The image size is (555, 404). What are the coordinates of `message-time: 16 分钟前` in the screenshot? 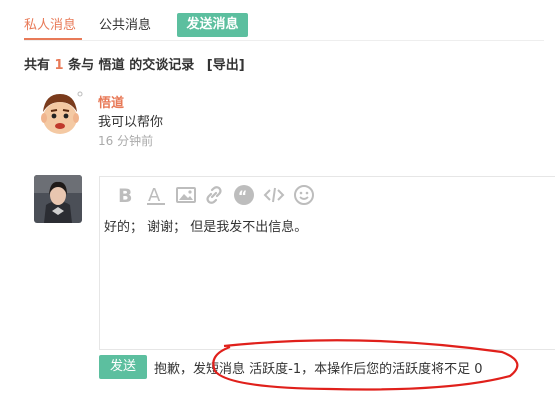 It's located at (126, 141).